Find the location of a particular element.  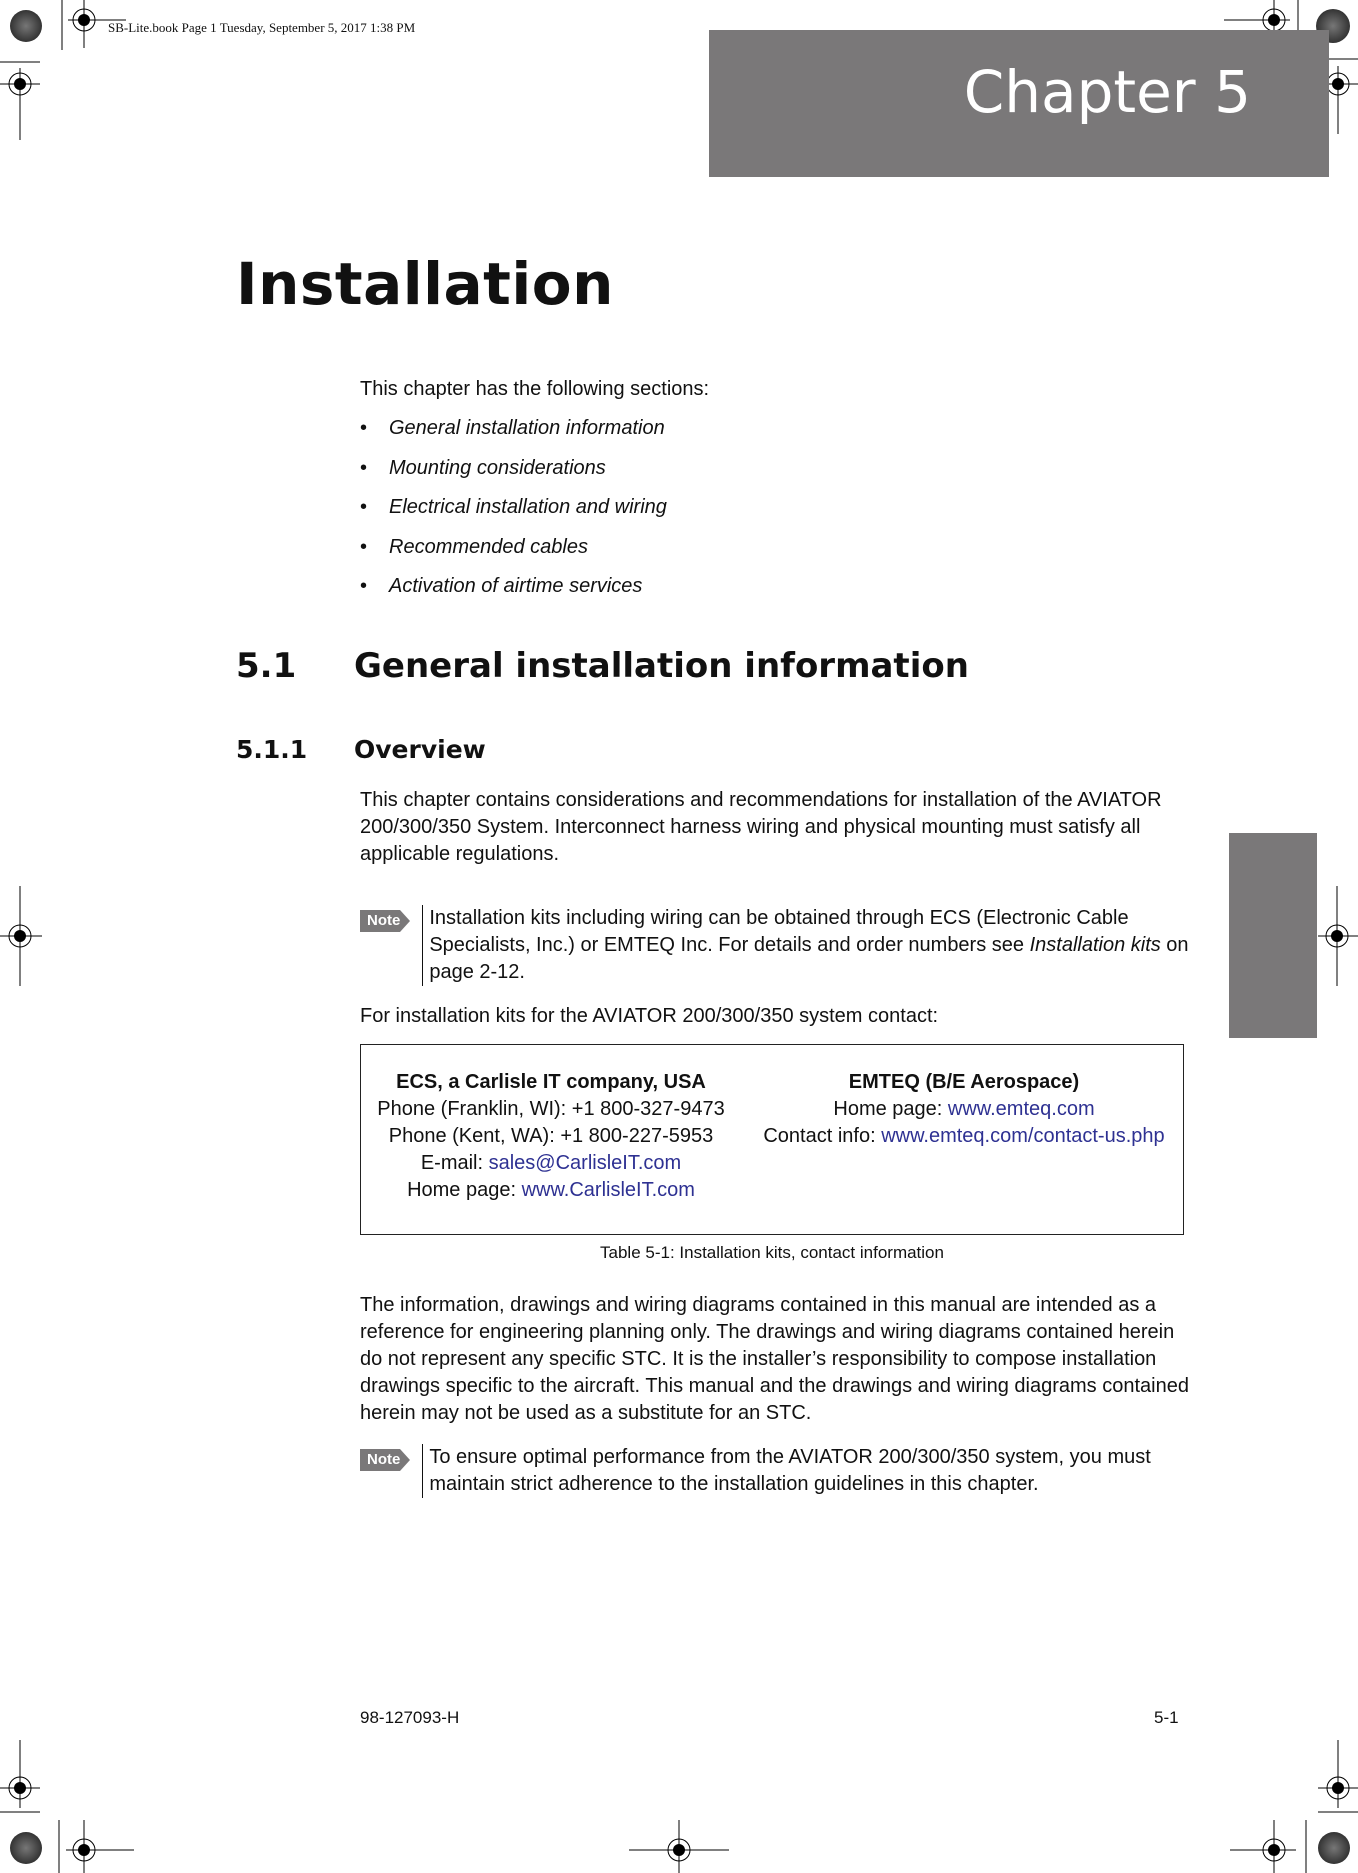

homepage-row: Home page: www.CarlisleIT.com is located at coordinates (551, 1190).